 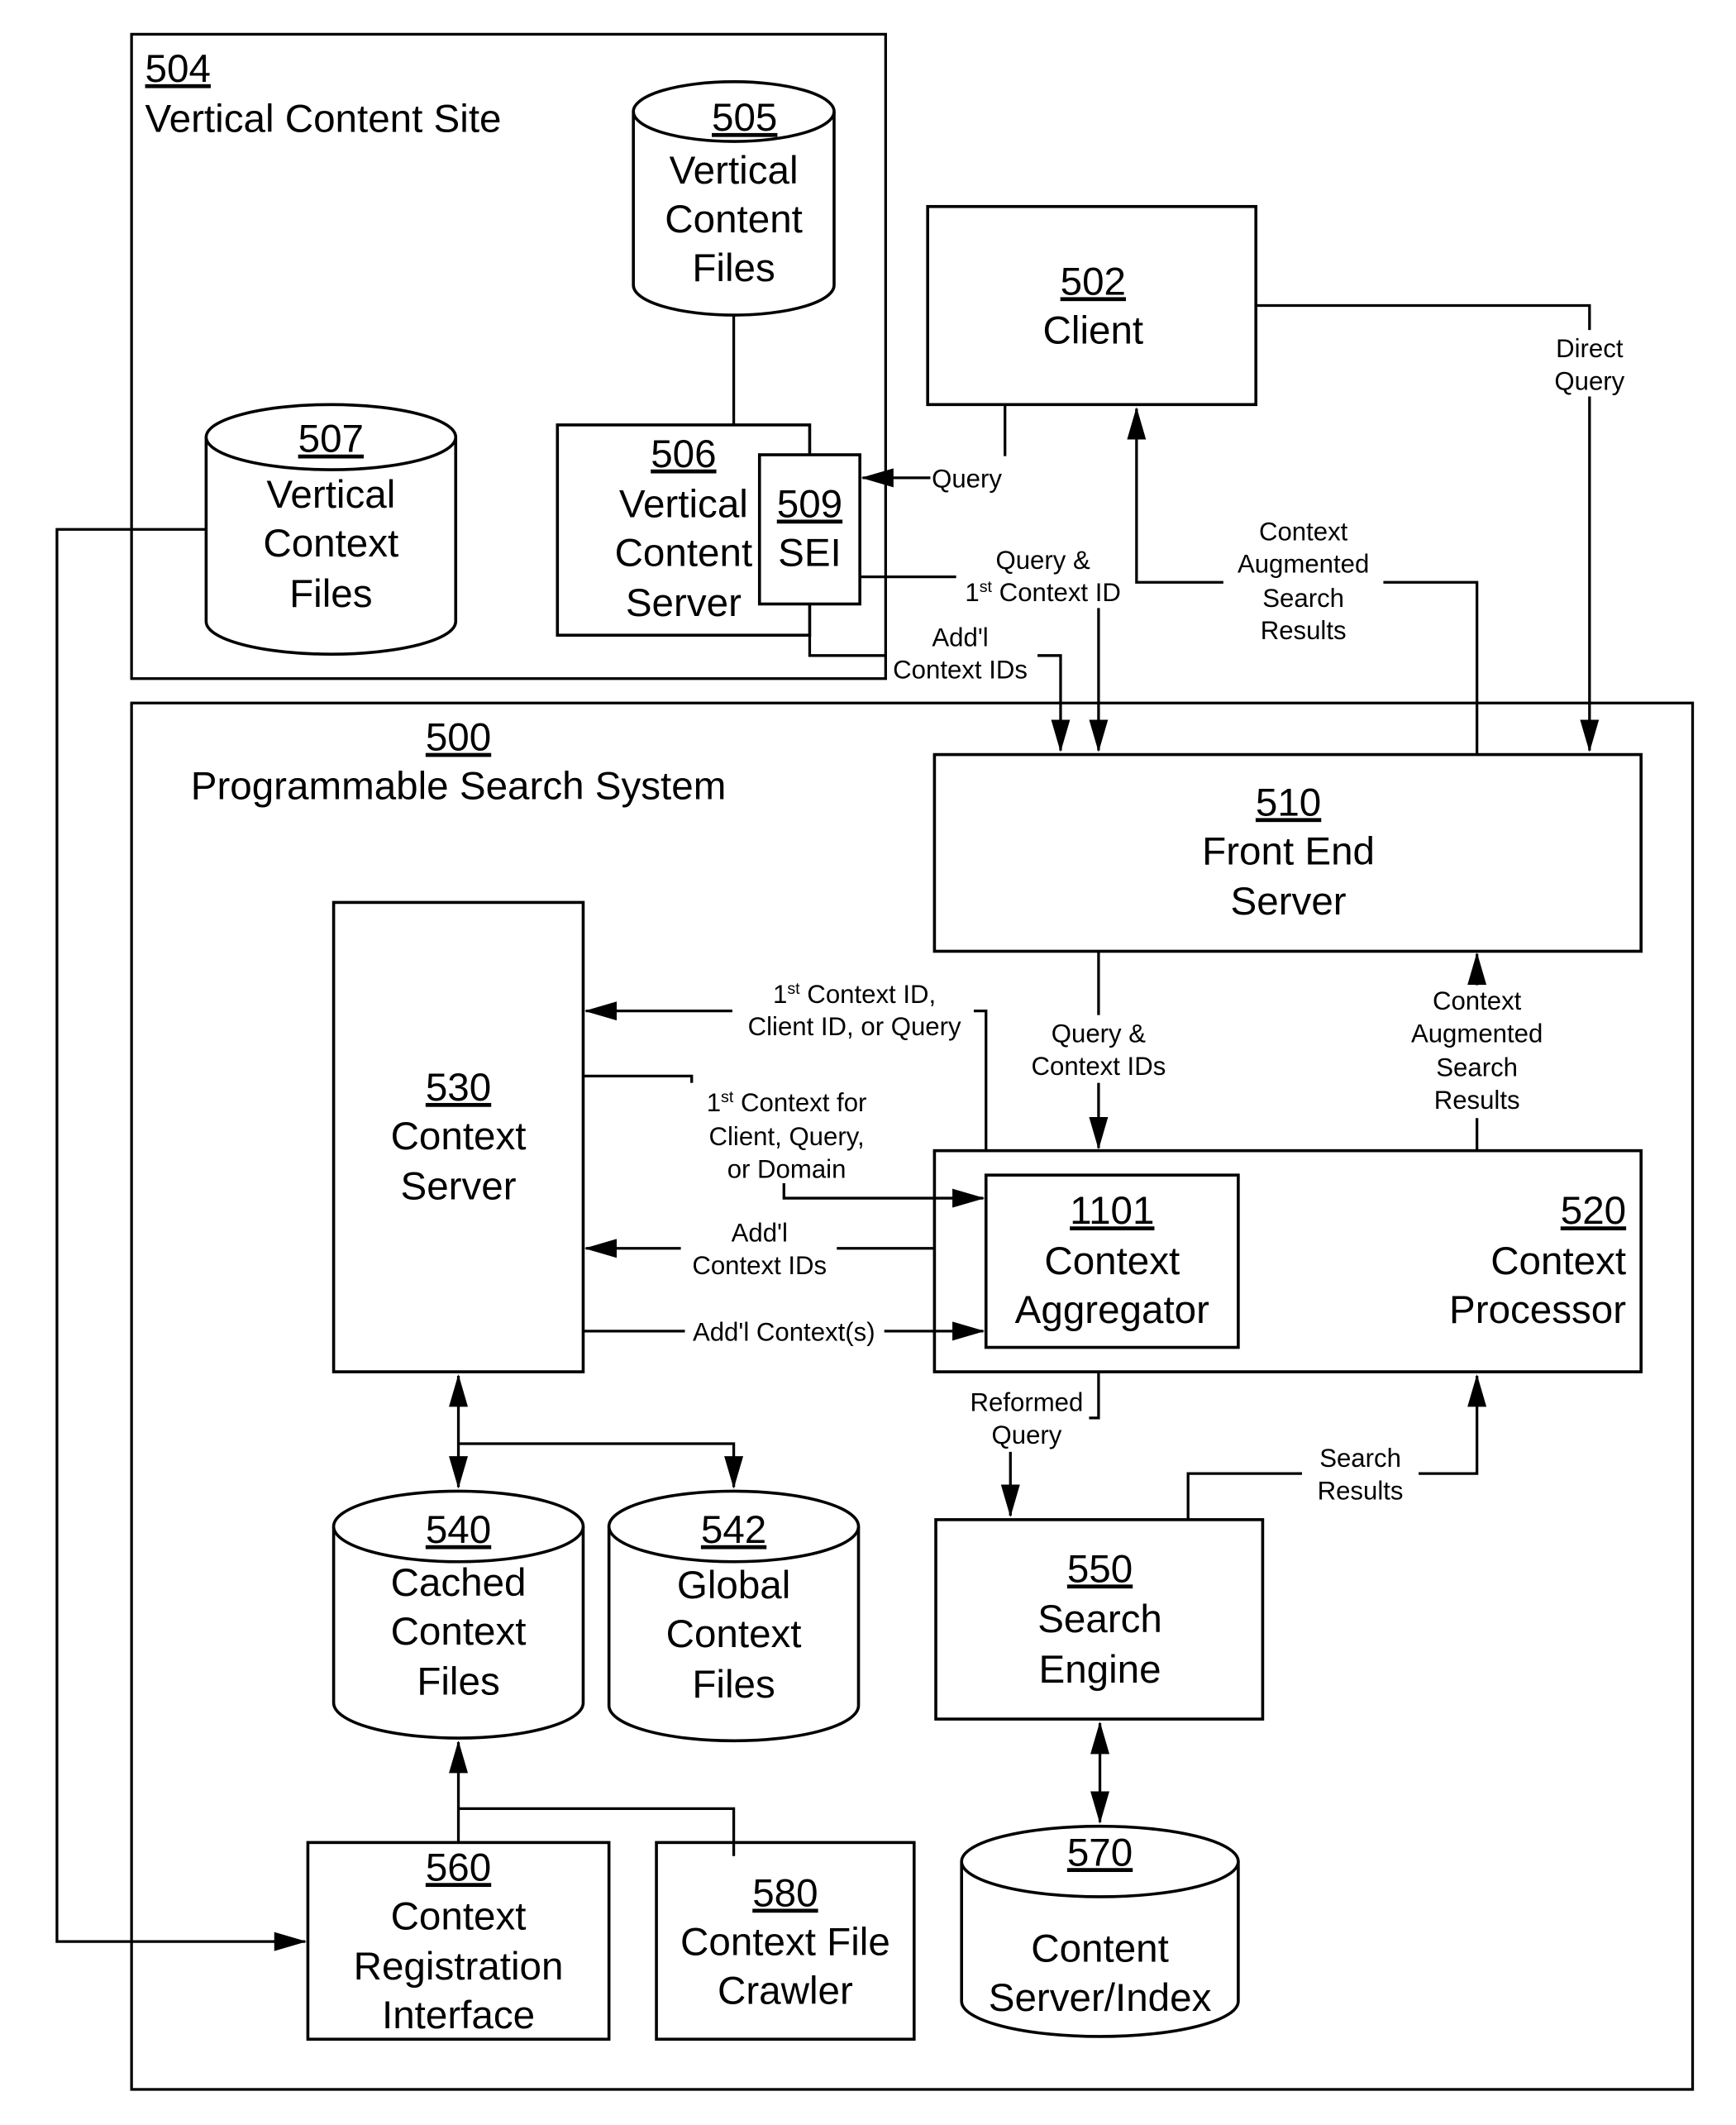 What do you see at coordinates (787, 1168) in the screenshot?
I see `edge-label-first-context-line3: or Domain` at bounding box center [787, 1168].